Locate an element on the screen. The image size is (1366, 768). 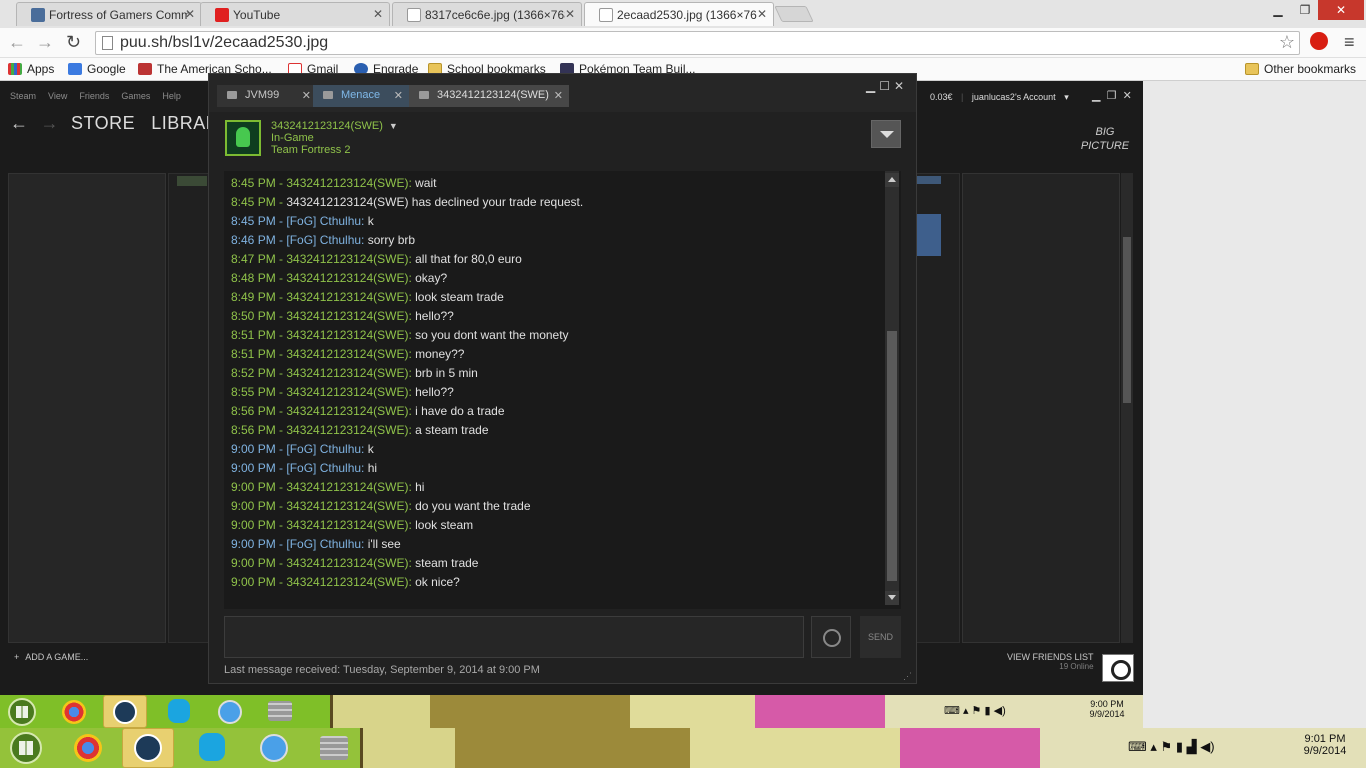
chat-options-dropdown is located at coordinates (886, 134).